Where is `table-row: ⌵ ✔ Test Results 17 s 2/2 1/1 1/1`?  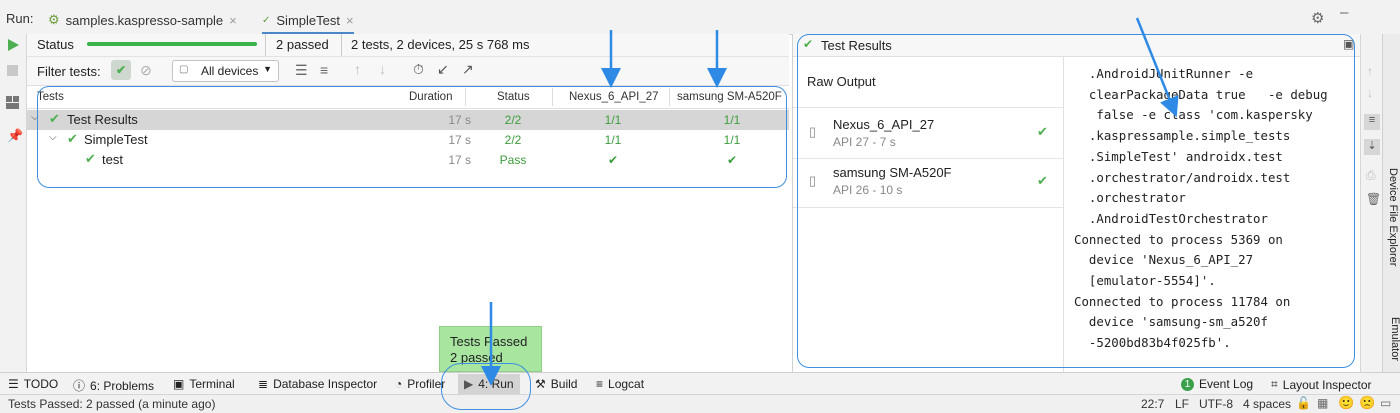 table-row: ⌵ ✔ Test Results 17 s 2/2 1/1 1/1 is located at coordinates (408, 120).